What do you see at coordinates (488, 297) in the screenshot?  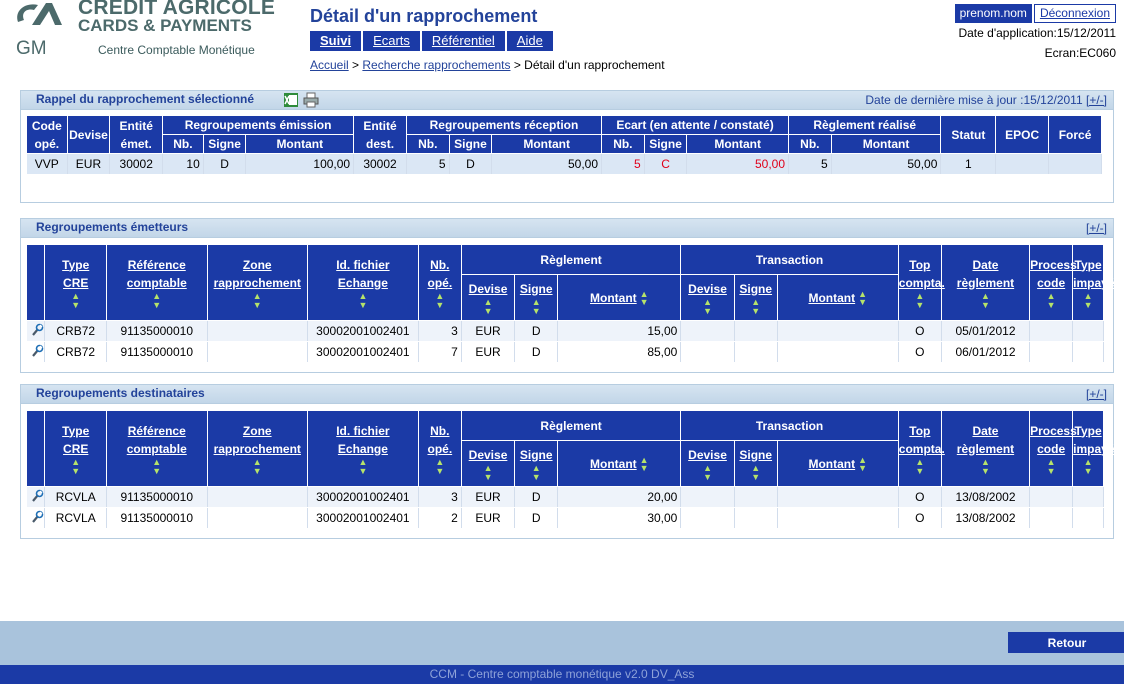 I see `col-reg-devise: Devise ▲ ▼` at bounding box center [488, 297].